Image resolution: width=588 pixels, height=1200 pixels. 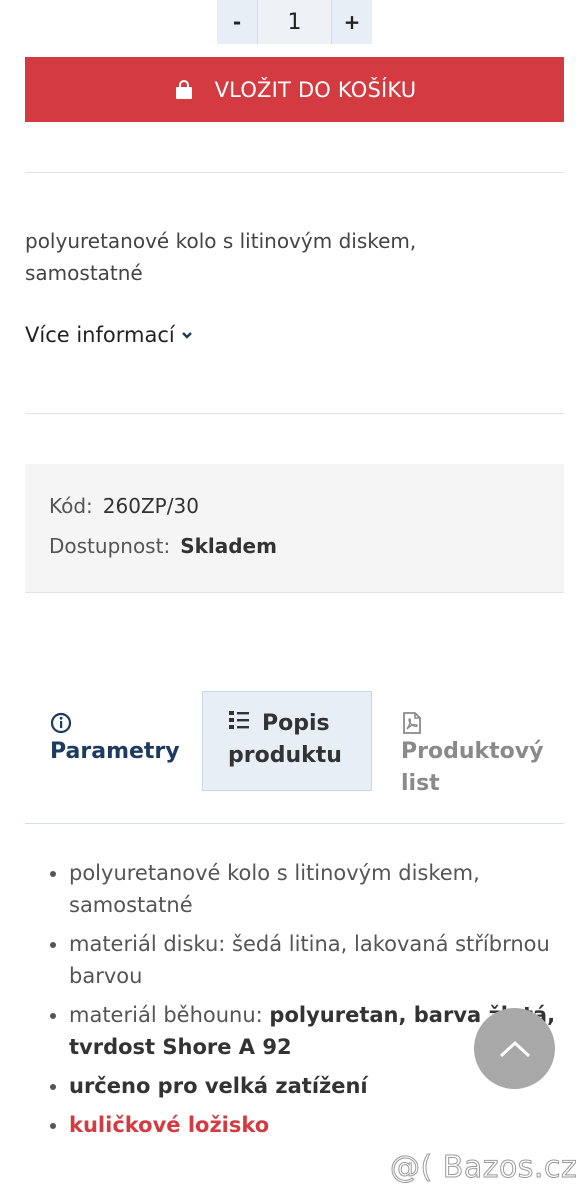 I want to click on more-info-link: Více informací, so click(x=109, y=335).